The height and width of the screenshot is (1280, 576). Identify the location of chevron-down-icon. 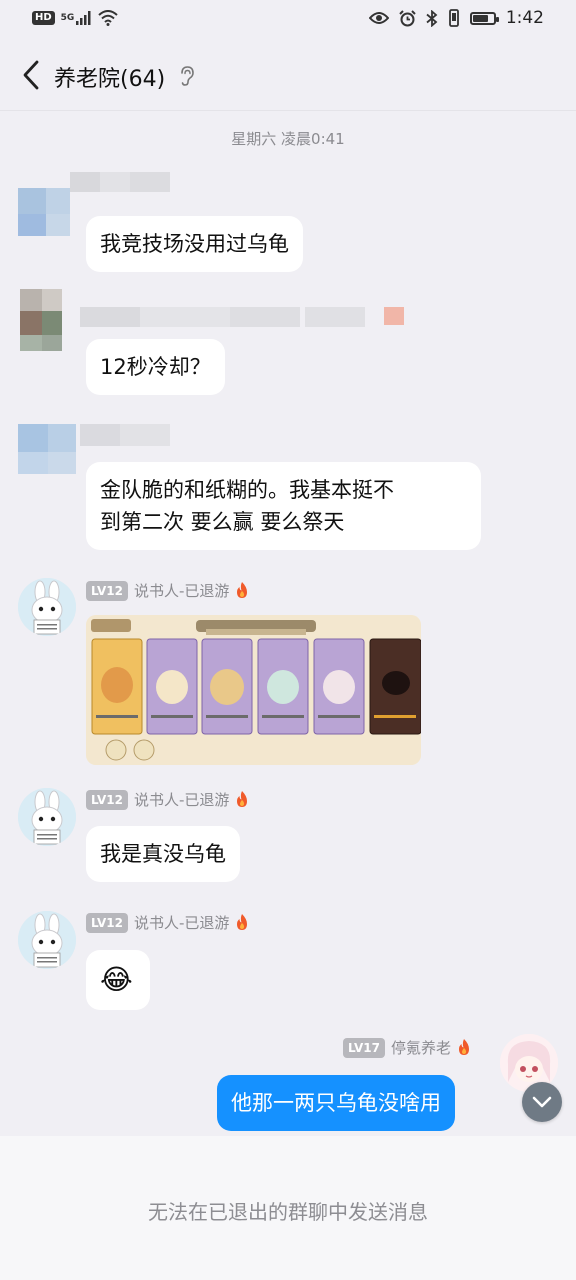
(542, 1102).